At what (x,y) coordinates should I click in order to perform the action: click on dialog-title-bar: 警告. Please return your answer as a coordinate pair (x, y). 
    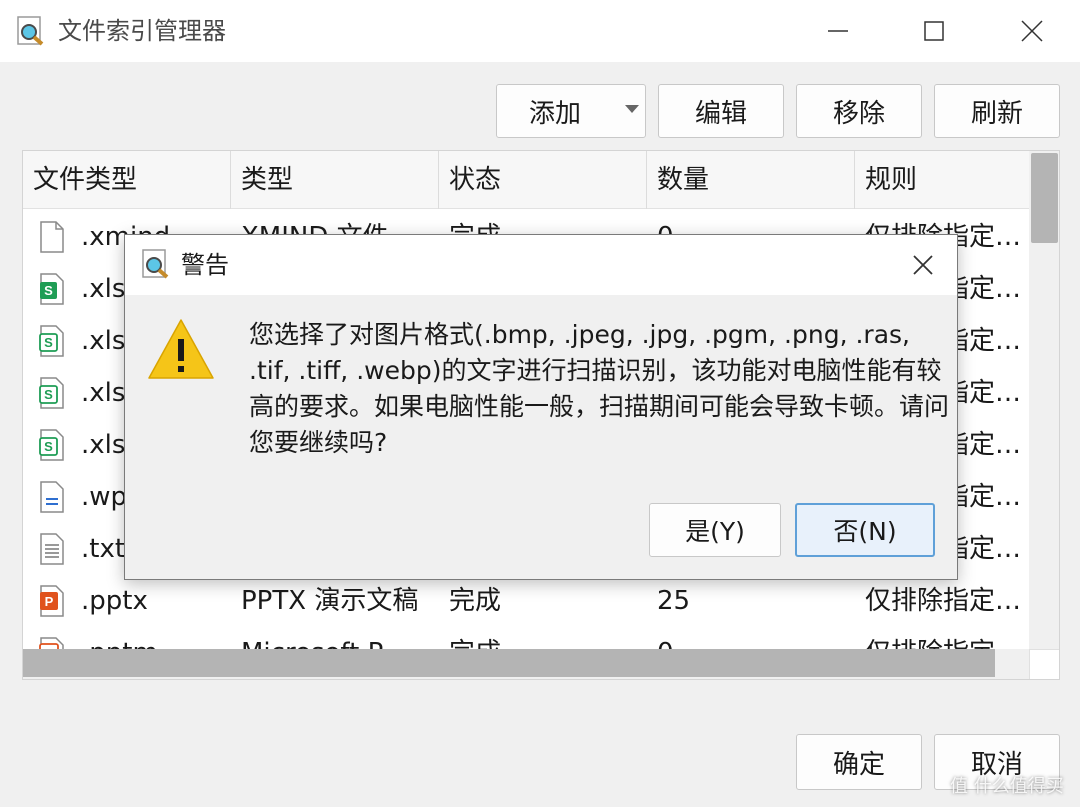
    Looking at the image, I should click on (541, 265).